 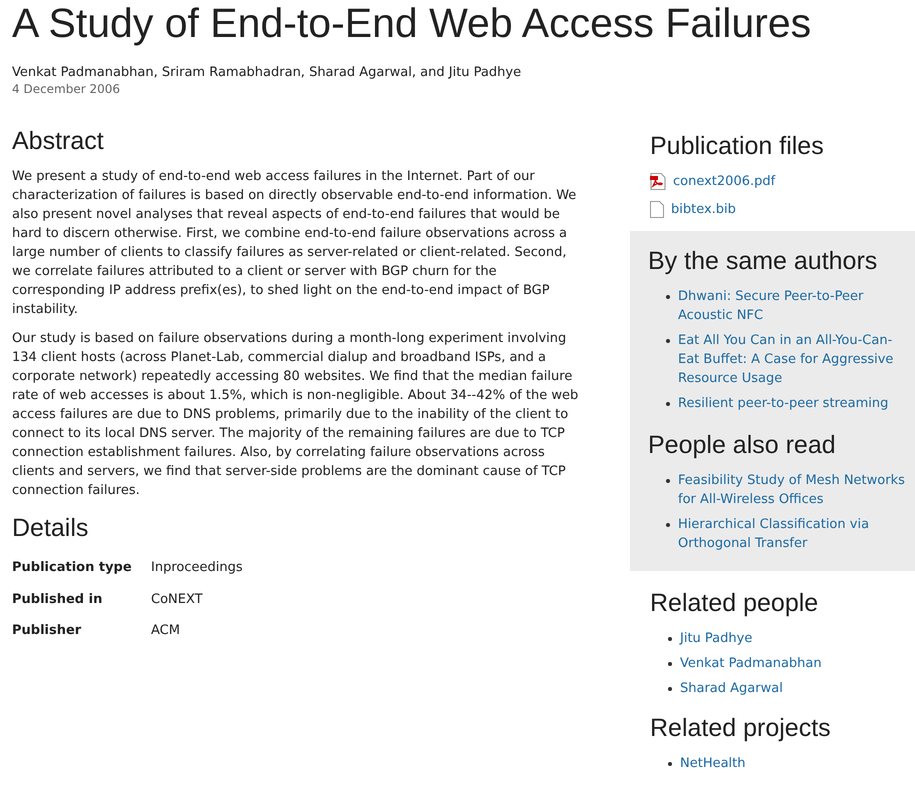 What do you see at coordinates (793, 359) in the screenshot?
I see `link: Eat All You Can in an All-You-Can-Eat Buffet: A Case for Aggressive Resource Usage` at bounding box center [793, 359].